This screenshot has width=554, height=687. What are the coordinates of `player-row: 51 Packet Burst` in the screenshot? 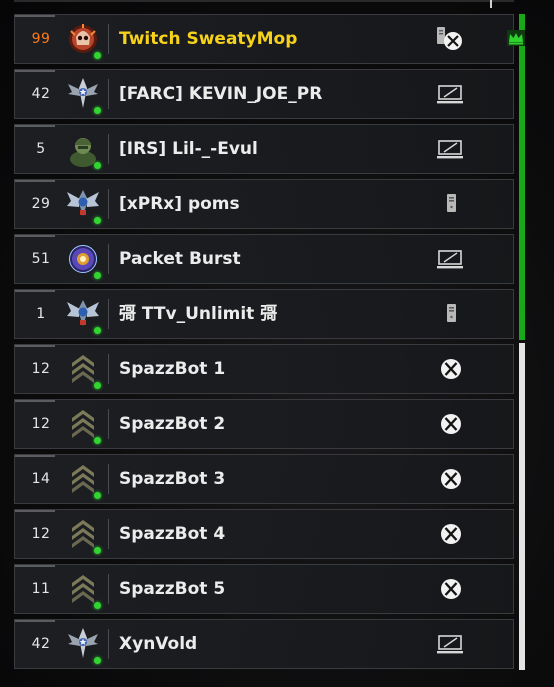 It's located at (264, 259).